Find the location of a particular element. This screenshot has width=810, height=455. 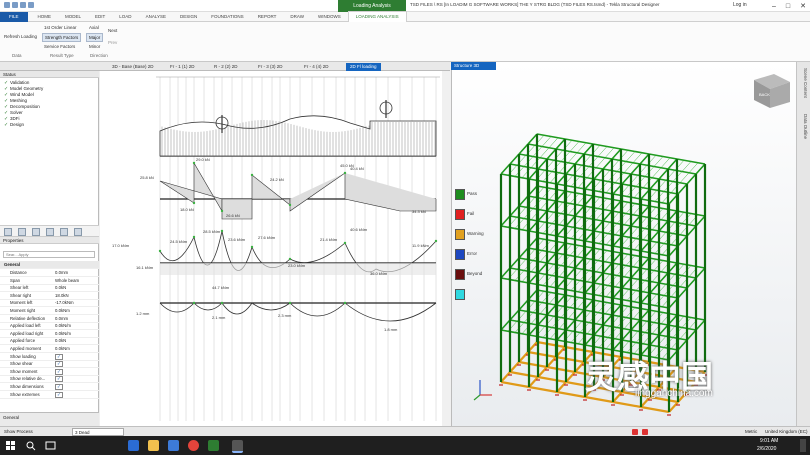

moment-value-label: 40.6 kNm is located at coordinates (359, 229).